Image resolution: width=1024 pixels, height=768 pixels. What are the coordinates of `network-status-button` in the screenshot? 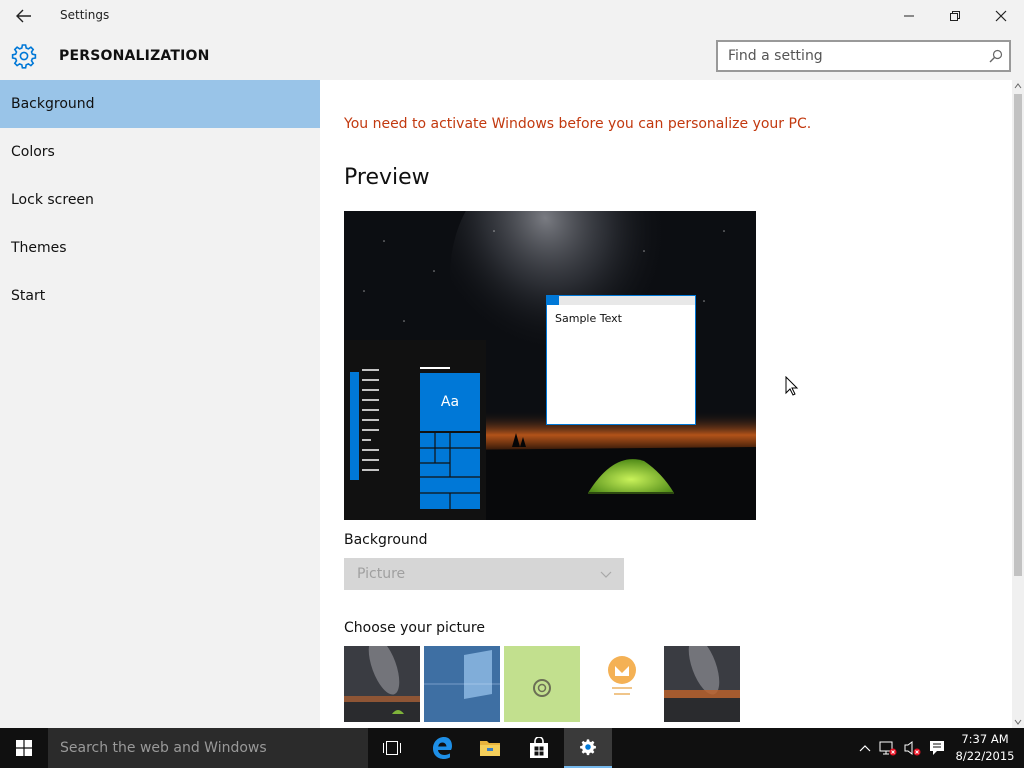 It's located at (888, 748).